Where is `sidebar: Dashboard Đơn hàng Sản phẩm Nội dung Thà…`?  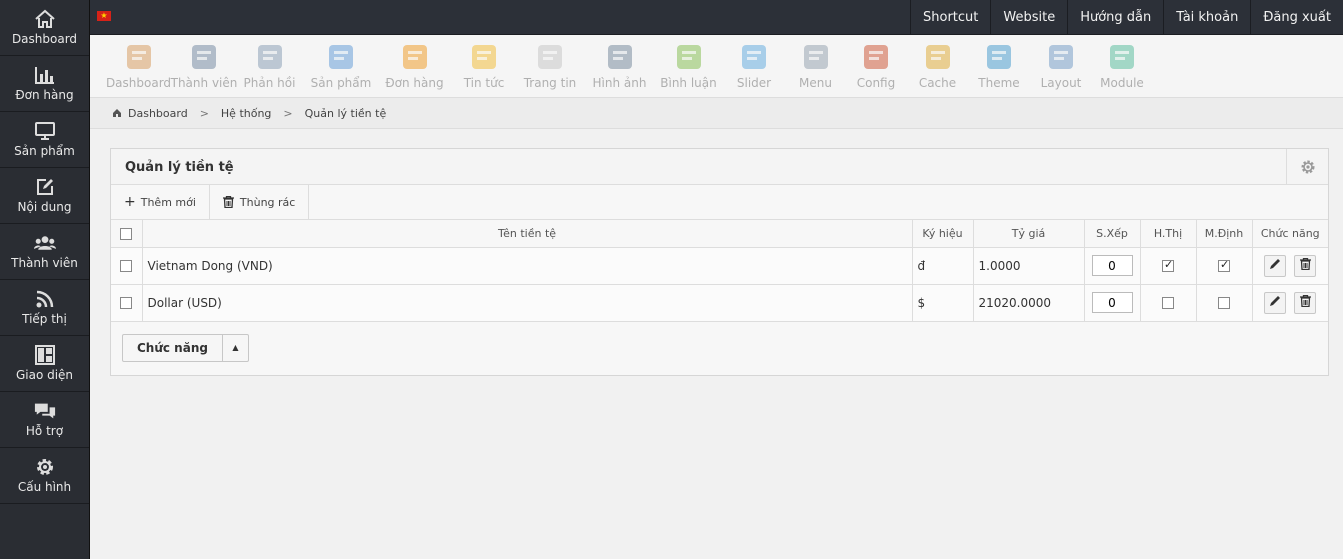 sidebar: Dashboard Đơn hàng Sản phẩm Nội dung Thà… is located at coordinates (45, 279).